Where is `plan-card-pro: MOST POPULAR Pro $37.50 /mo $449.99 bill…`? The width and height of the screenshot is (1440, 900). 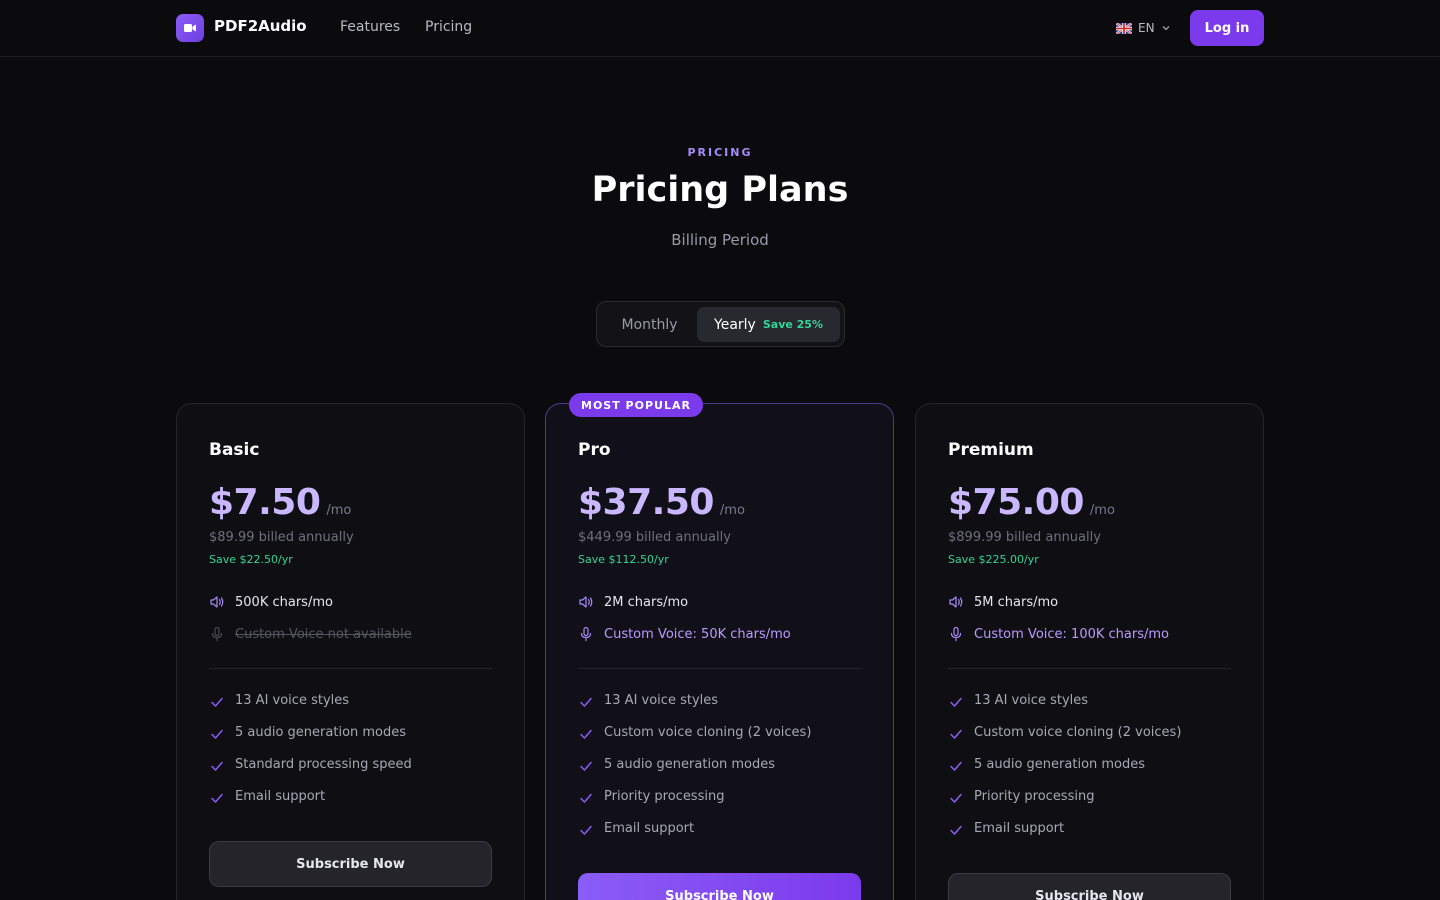
plan-card-pro: MOST POPULAR Pro $37.50 /mo $449.99 bill… is located at coordinates (719, 646).